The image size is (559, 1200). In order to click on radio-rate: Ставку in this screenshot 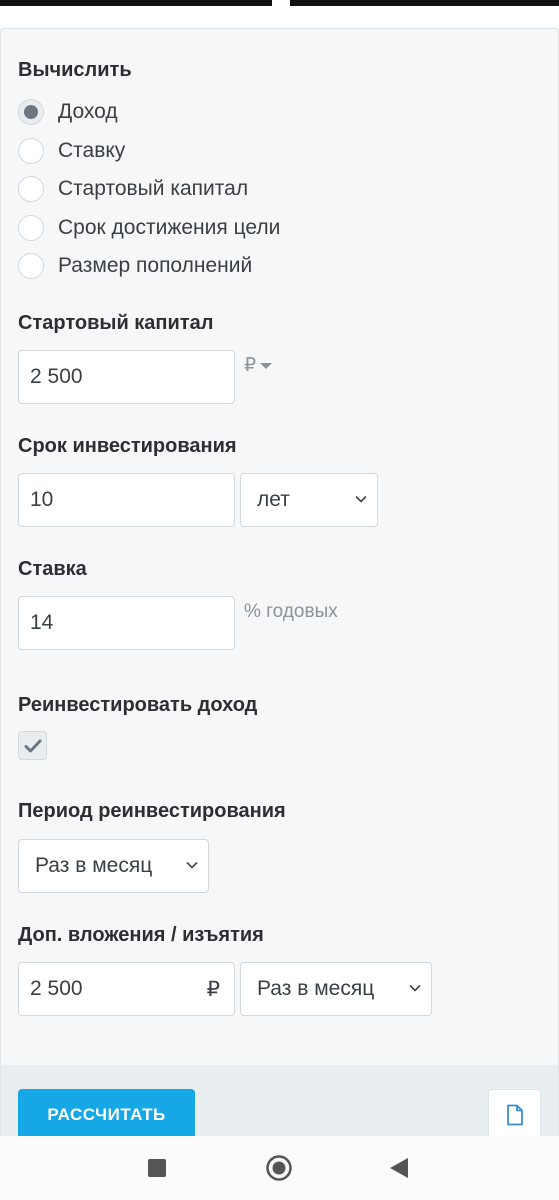, I will do `click(71, 151)`.